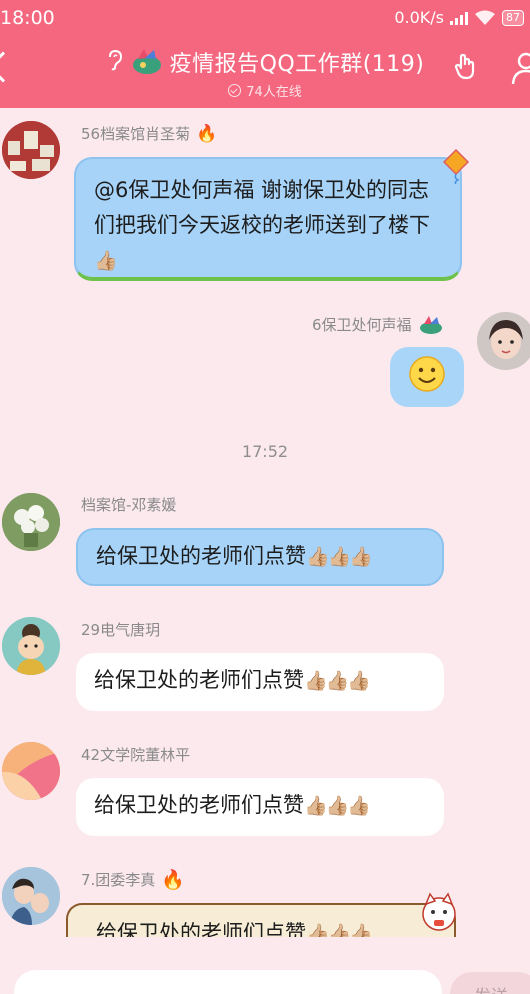 The width and height of the screenshot is (530, 994). What do you see at coordinates (228, 982) in the screenshot?
I see `message-input` at bounding box center [228, 982].